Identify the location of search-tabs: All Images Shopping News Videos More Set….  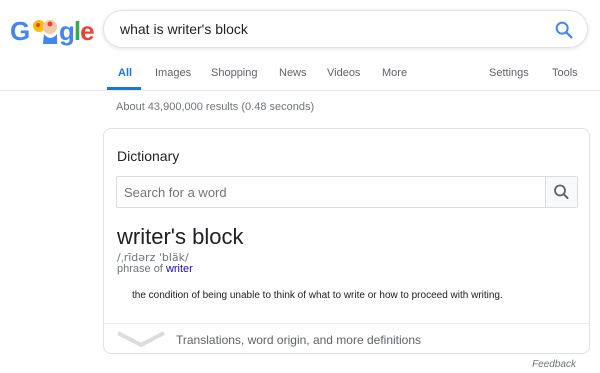
(300, 74).